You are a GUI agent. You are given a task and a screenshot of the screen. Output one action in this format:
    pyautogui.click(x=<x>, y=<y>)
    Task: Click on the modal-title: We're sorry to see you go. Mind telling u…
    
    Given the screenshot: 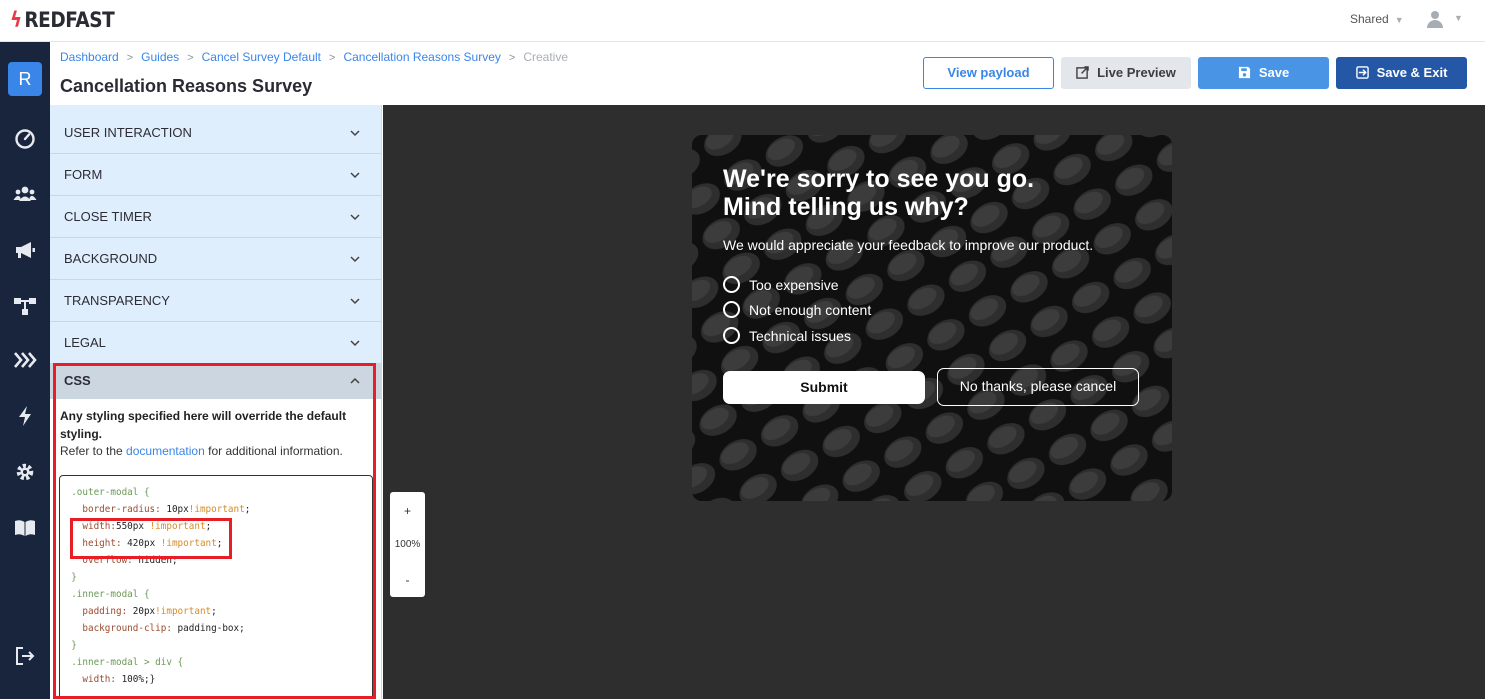 What is the action you would take?
    pyautogui.click(x=879, y=193)
    